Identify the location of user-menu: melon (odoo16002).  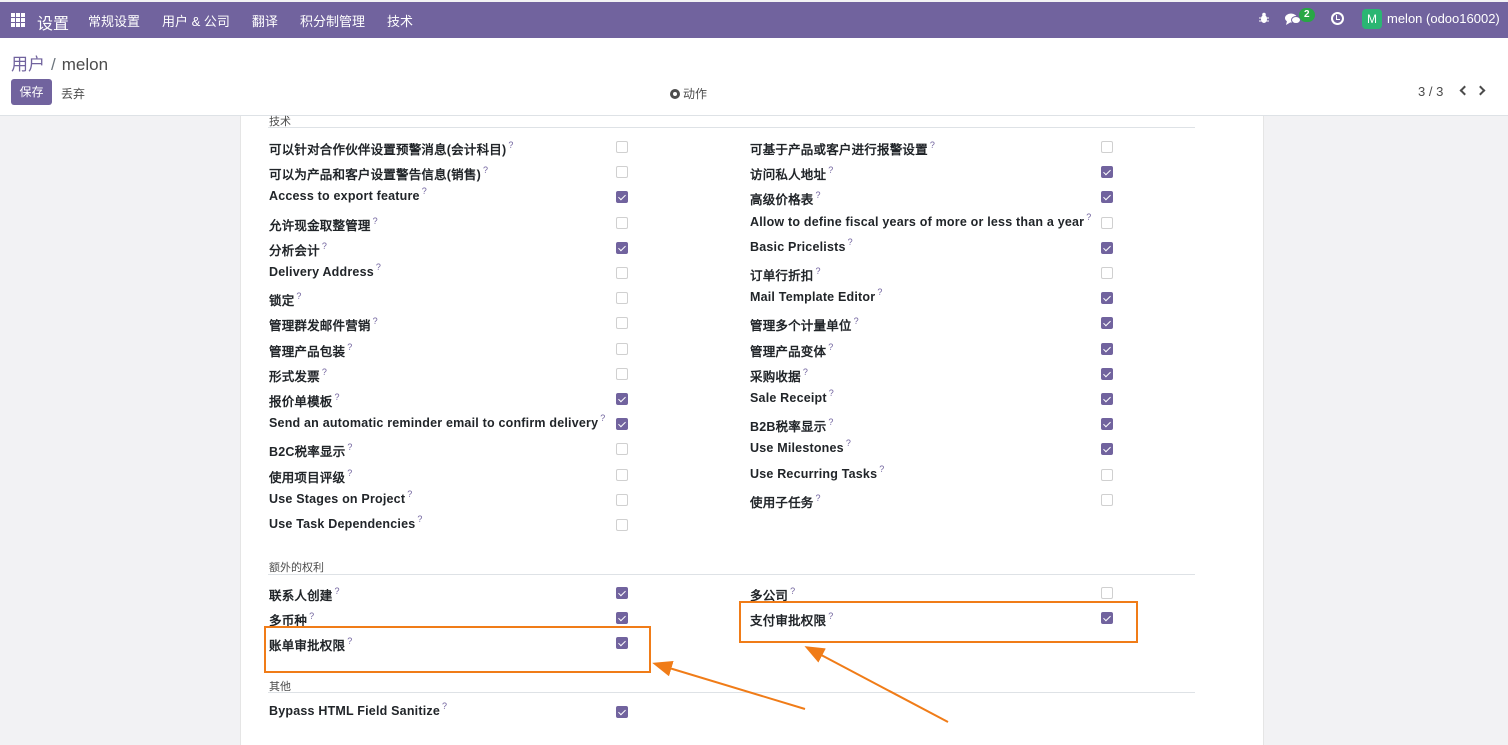
(1443, 18).